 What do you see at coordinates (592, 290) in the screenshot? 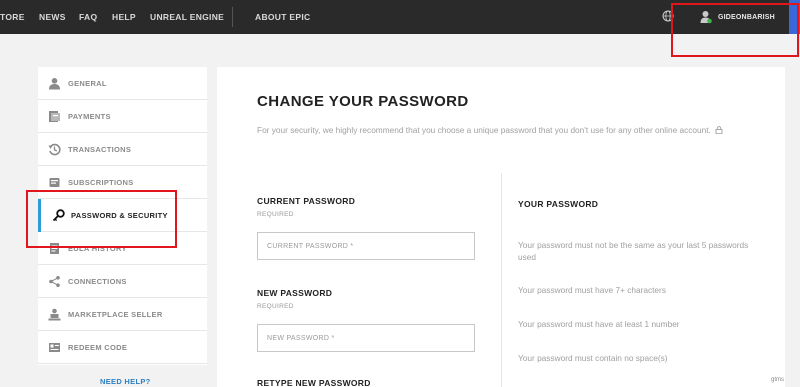
I see `password-rule: Your password must have 7+ characters` at bounding box center [592, 290].